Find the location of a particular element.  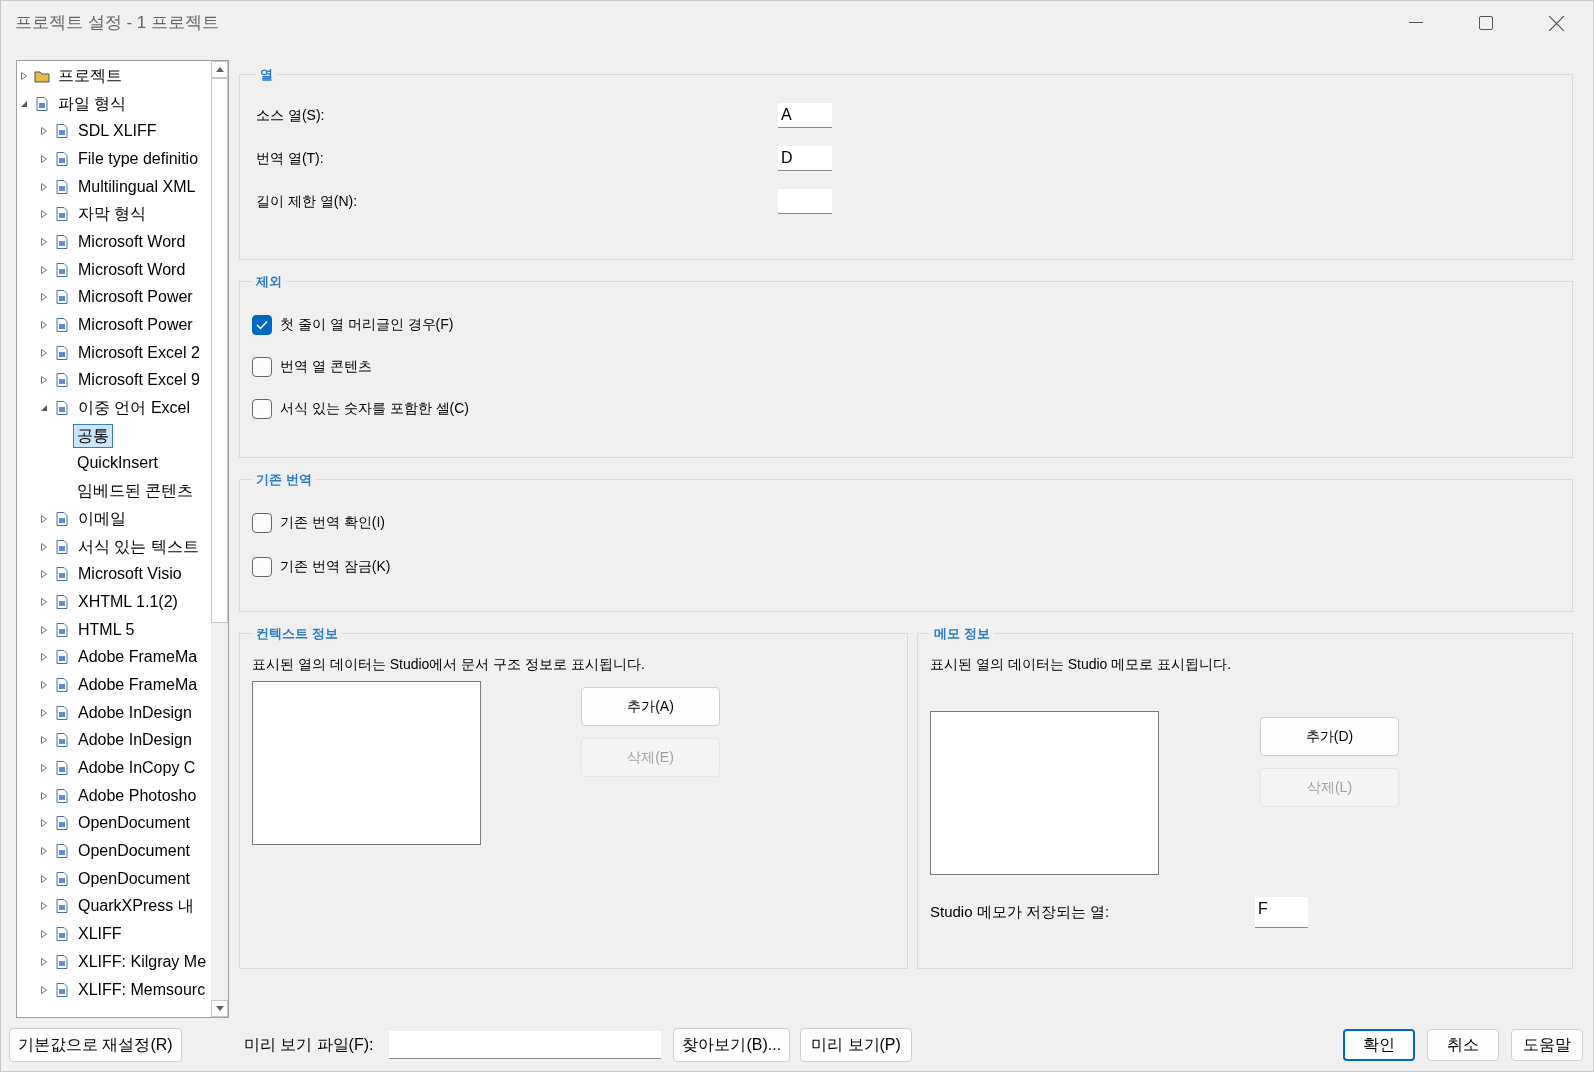

preview-button: 미리 보기(P) is located at coordinates (856, 1045).